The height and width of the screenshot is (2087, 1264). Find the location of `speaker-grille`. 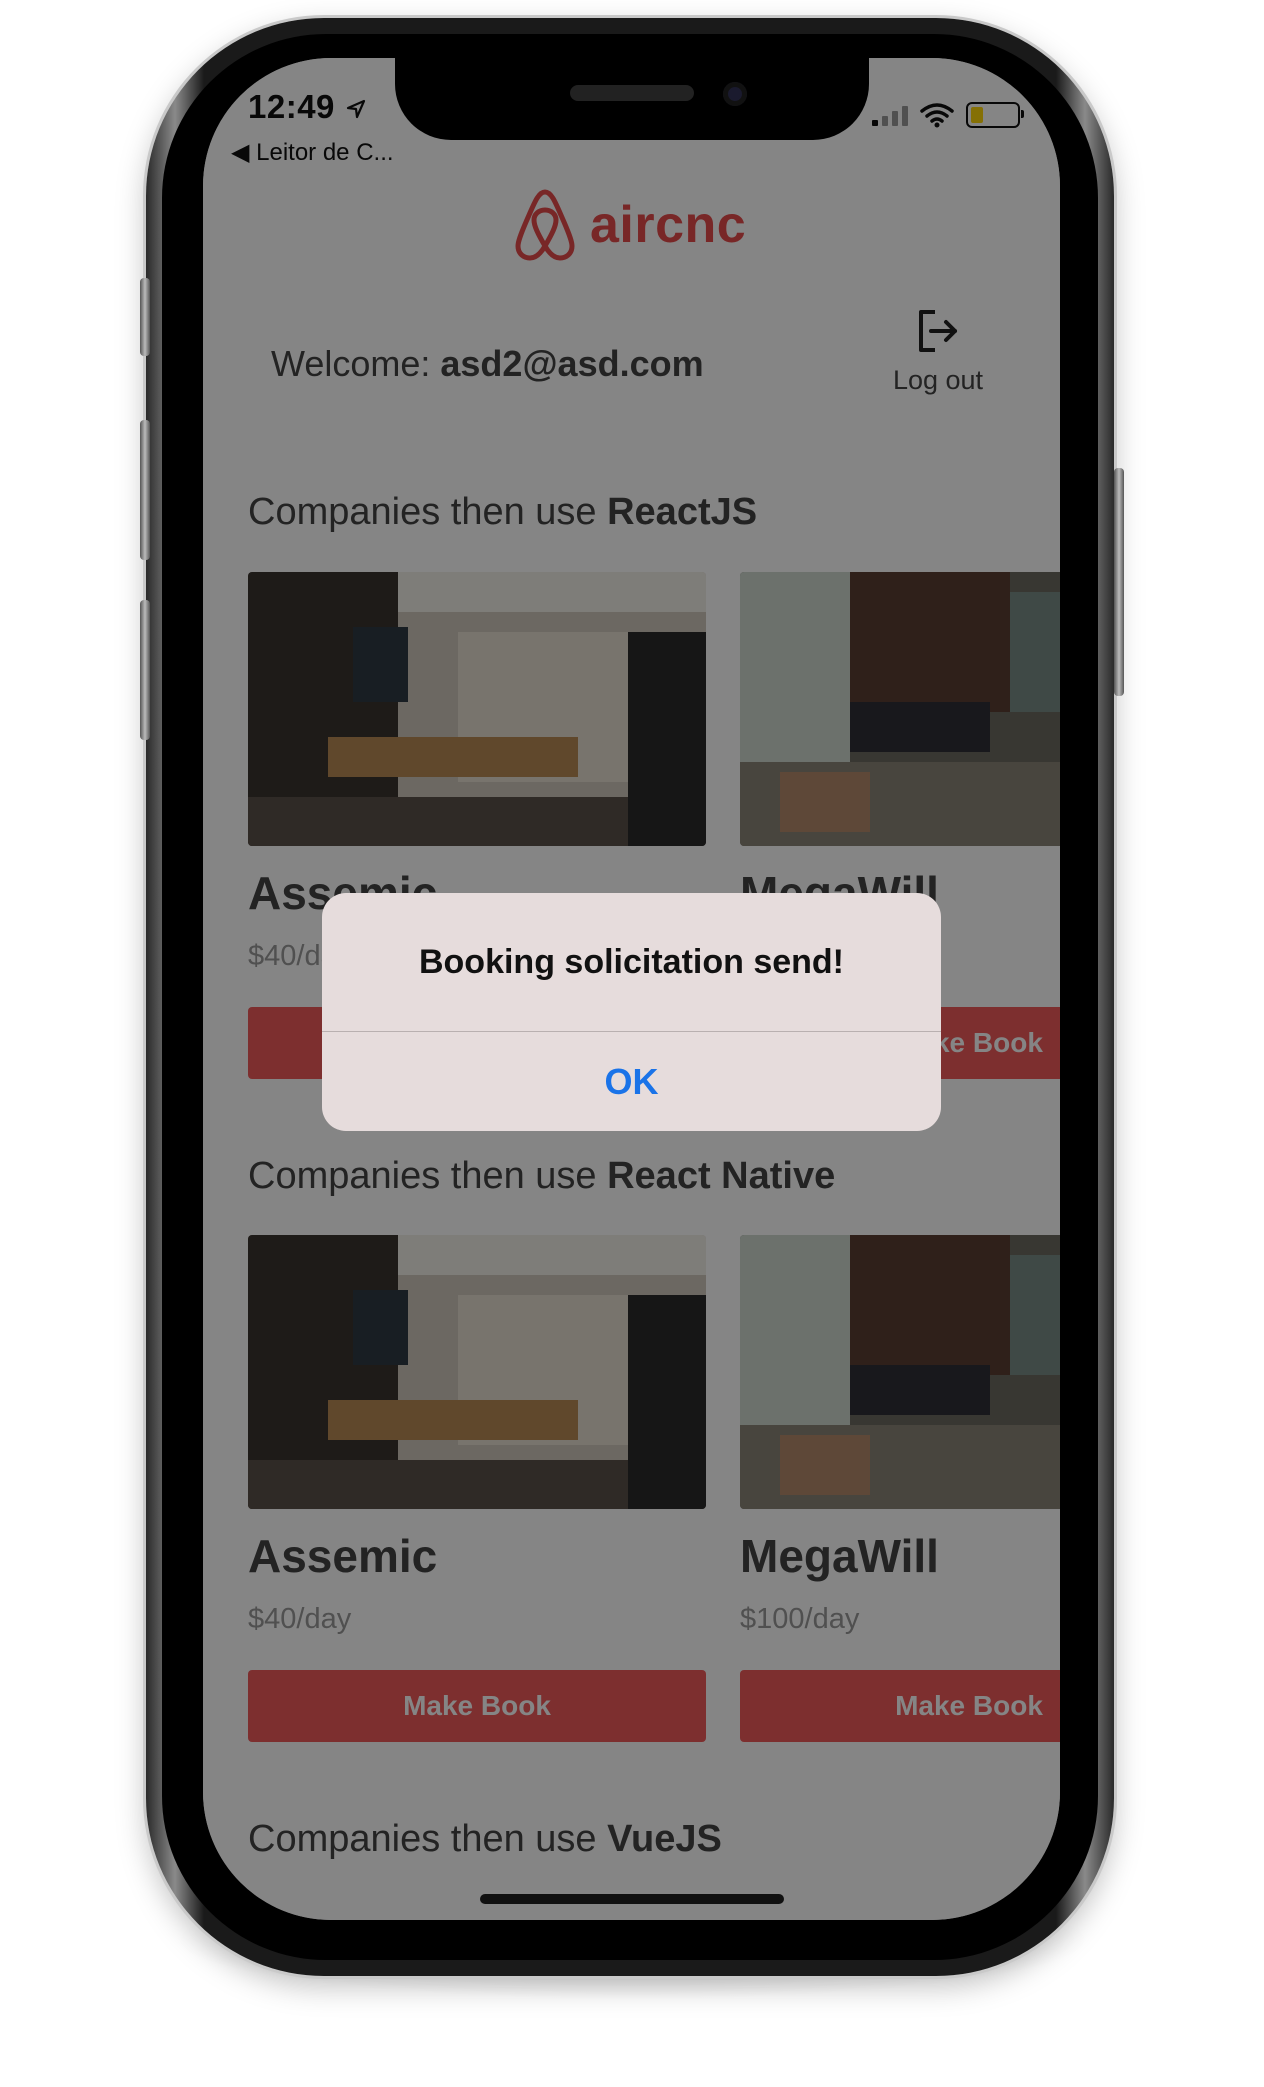

speaker-grille is located at coordinates (632, 93).